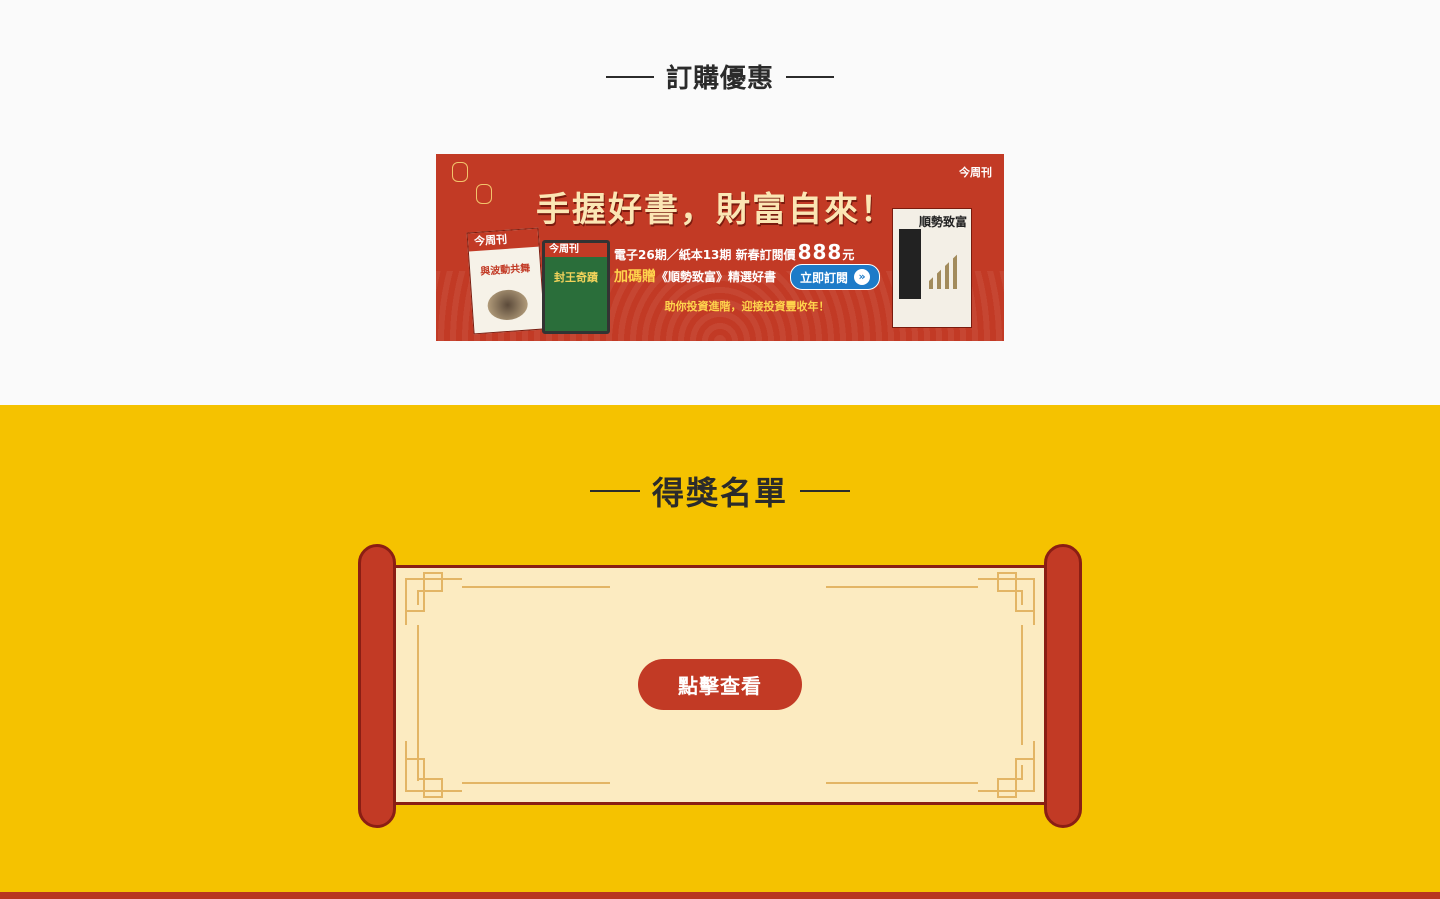  I want to click on subscribe-title-text: 訂購優惠, so click(719, 79).